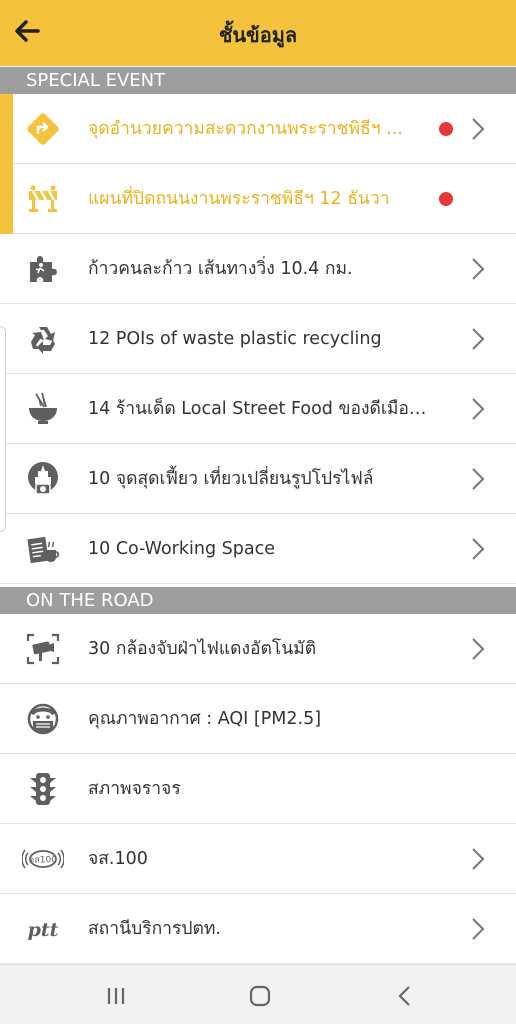 The width and height of the screenshot is (516, 1024). Describe the element at coordinates (205, 719) in the screenshot. I see `layer-item-label: คุณภาพอากาศ : AQI [PM2.5]` at that location.